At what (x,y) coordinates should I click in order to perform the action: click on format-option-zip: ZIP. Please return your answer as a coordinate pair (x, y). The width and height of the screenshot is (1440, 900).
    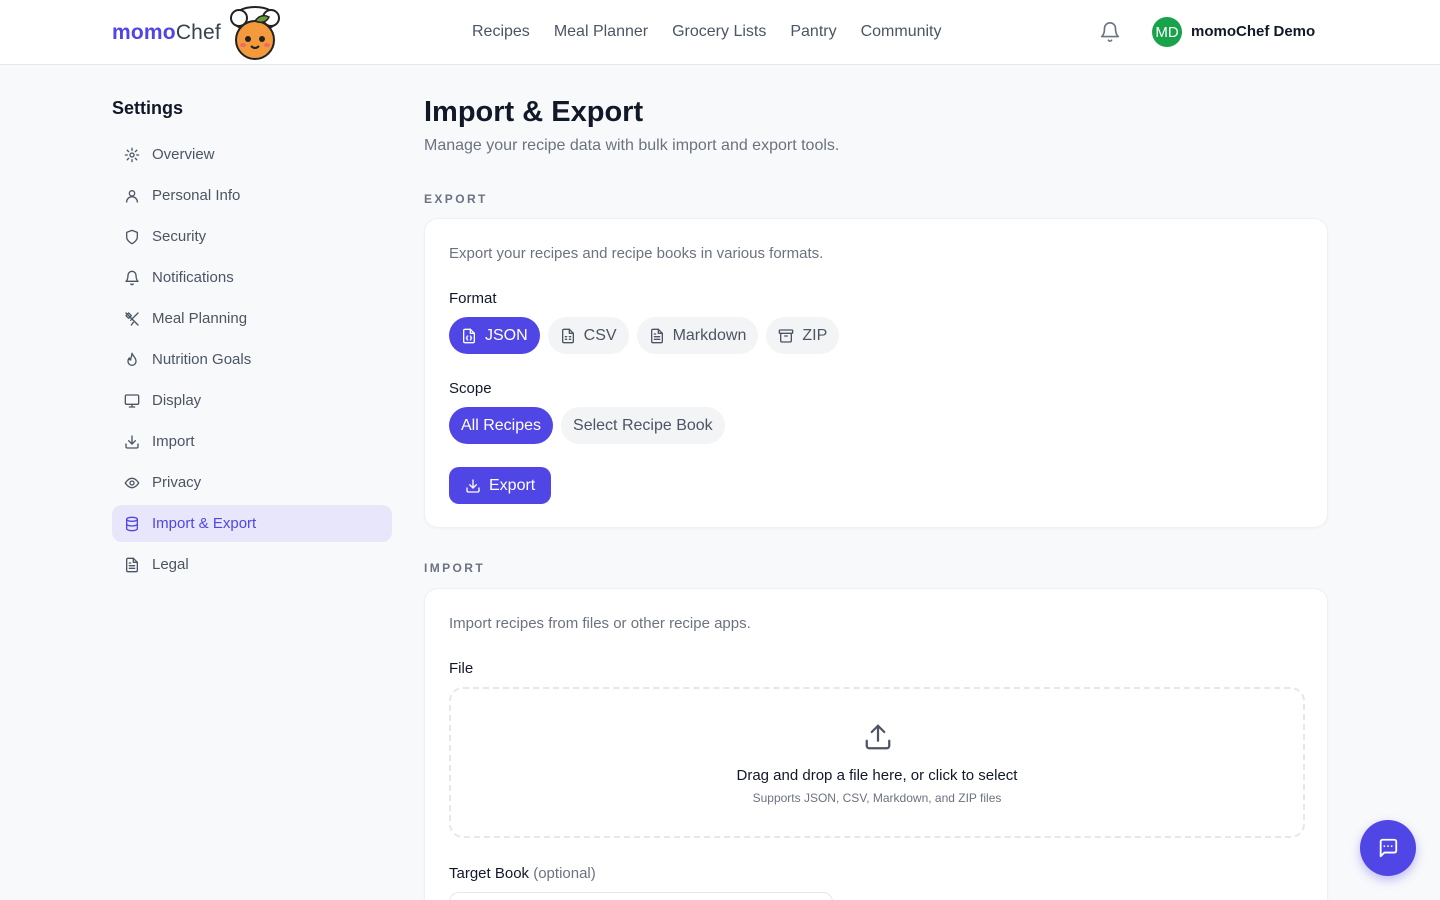
    Looking at the image, I should click on (803, 335).